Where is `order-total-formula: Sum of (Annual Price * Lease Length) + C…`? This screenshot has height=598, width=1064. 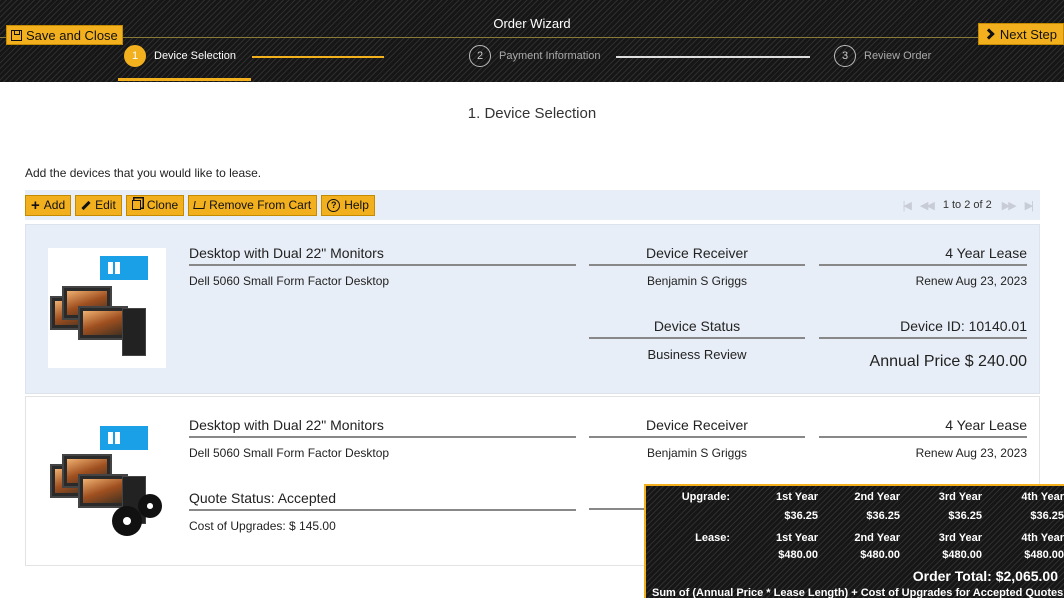 order-total-formula: Sum of (Annual Price * Lease Length) + C… is located at coordinates (858, 592).